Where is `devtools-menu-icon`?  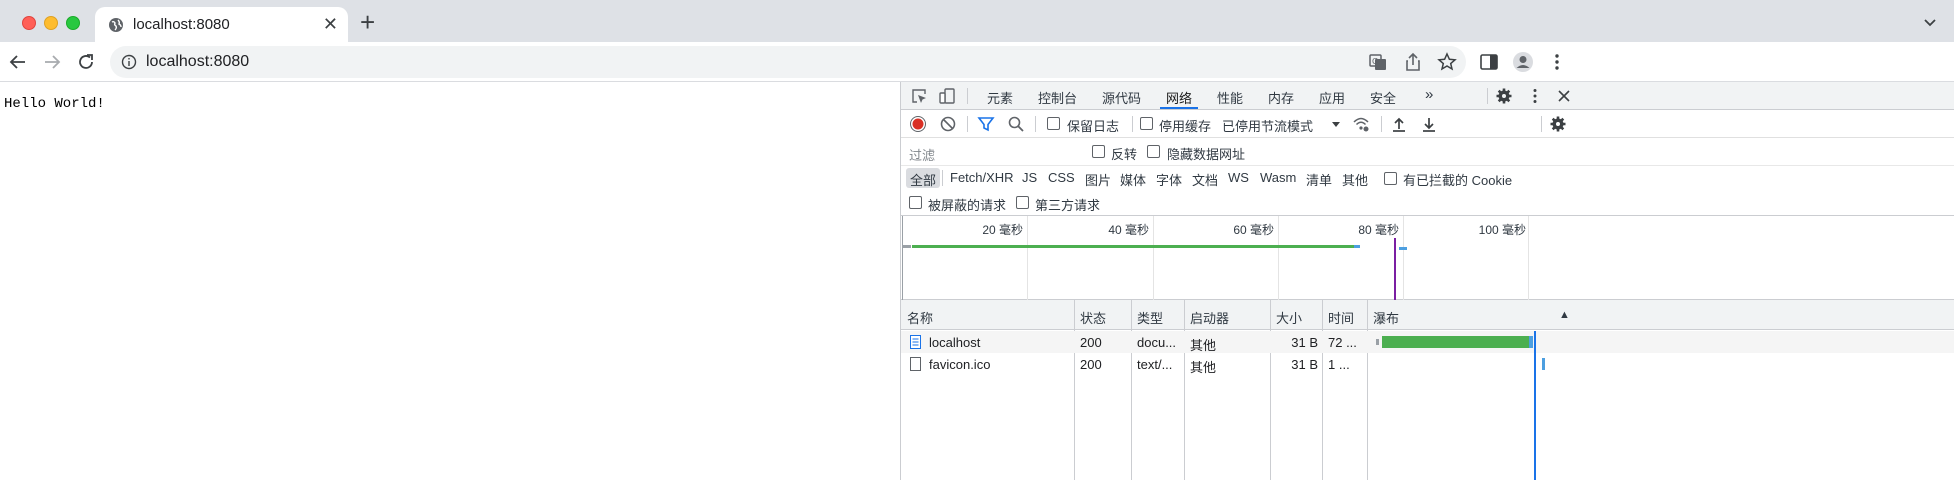 devtools-menu-icon is located at coordinates (1535, 96).